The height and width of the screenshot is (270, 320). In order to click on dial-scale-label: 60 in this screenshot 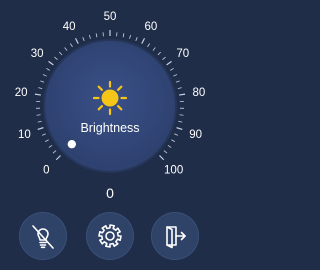, I will do `click(150, 27)`.